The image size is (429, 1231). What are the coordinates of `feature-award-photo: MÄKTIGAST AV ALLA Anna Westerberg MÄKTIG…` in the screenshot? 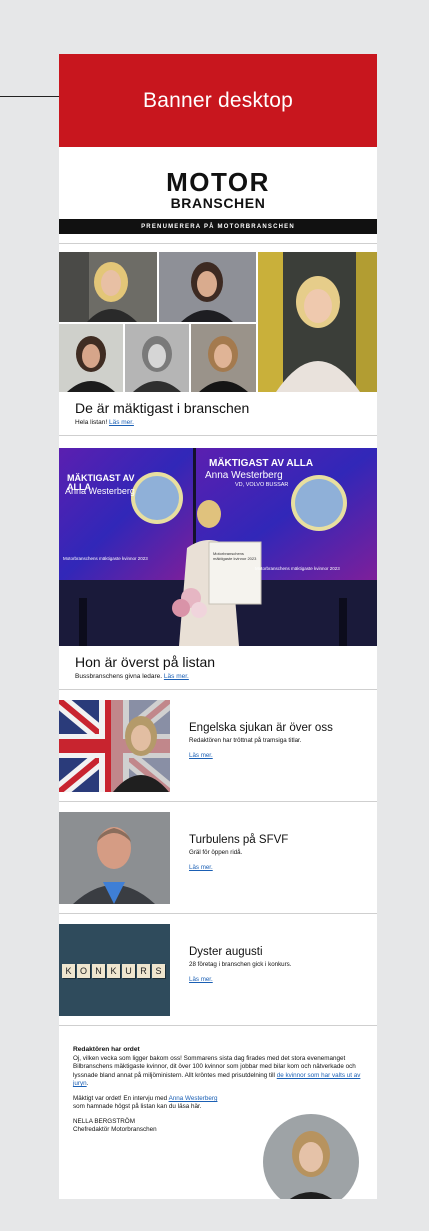 It's located at (218, 547).